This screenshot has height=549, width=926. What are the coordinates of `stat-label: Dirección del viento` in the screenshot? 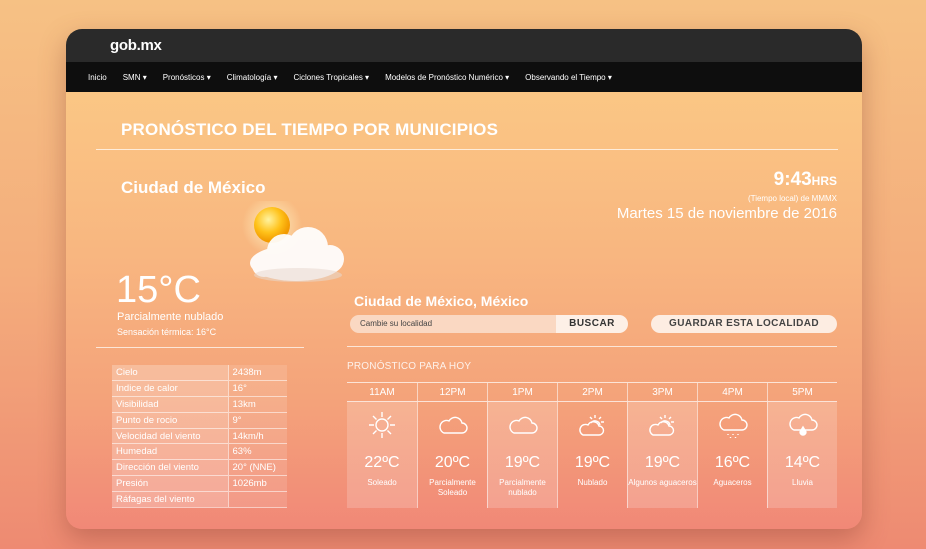 It's located at (170, 468).